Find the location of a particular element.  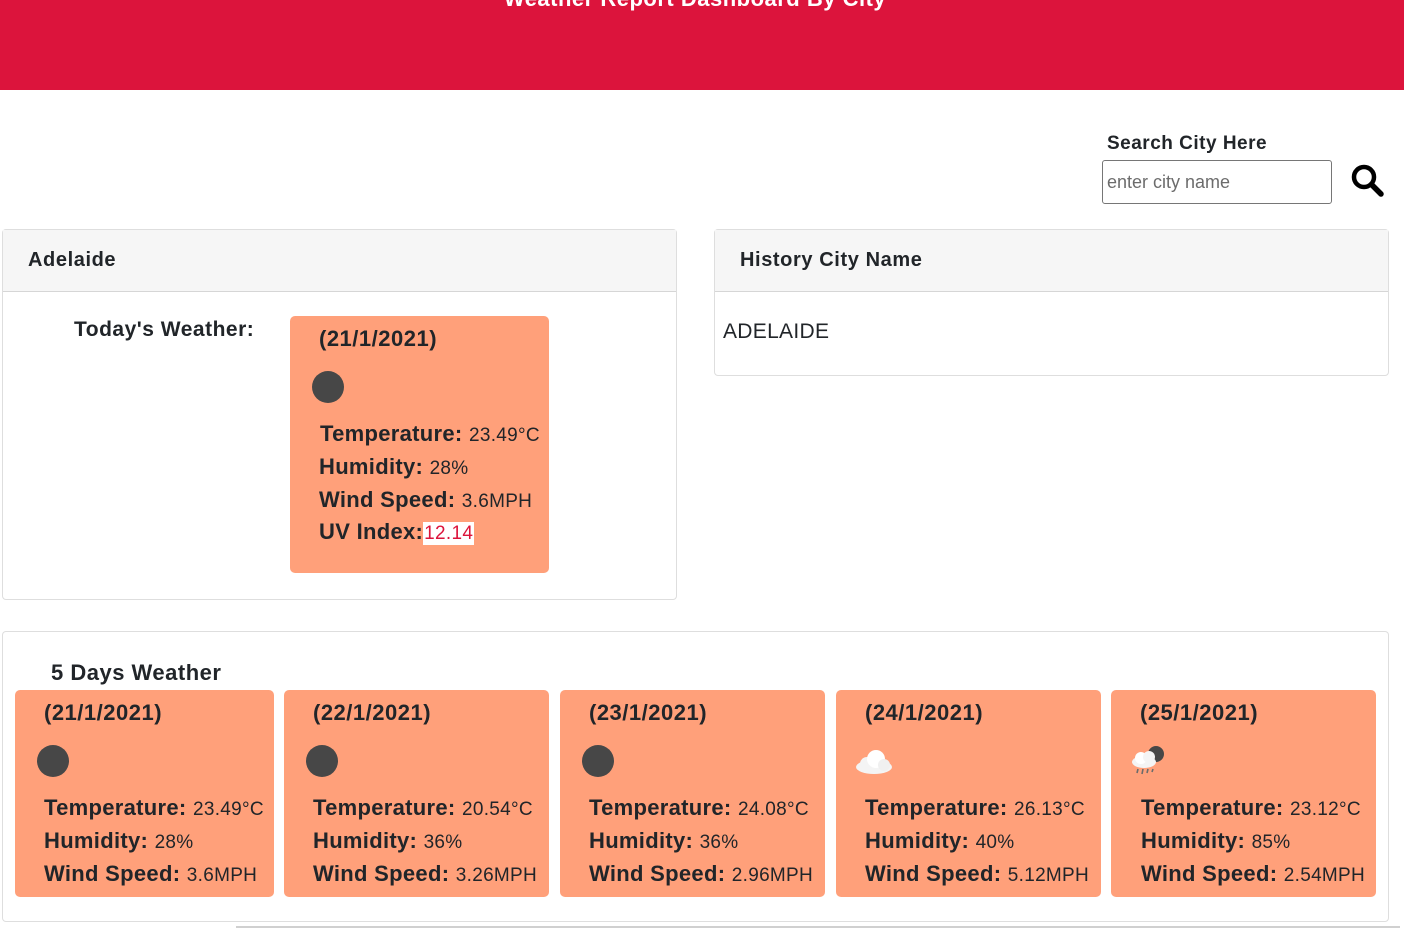

history-title: History City Name is located at coordinates (1051, 261).